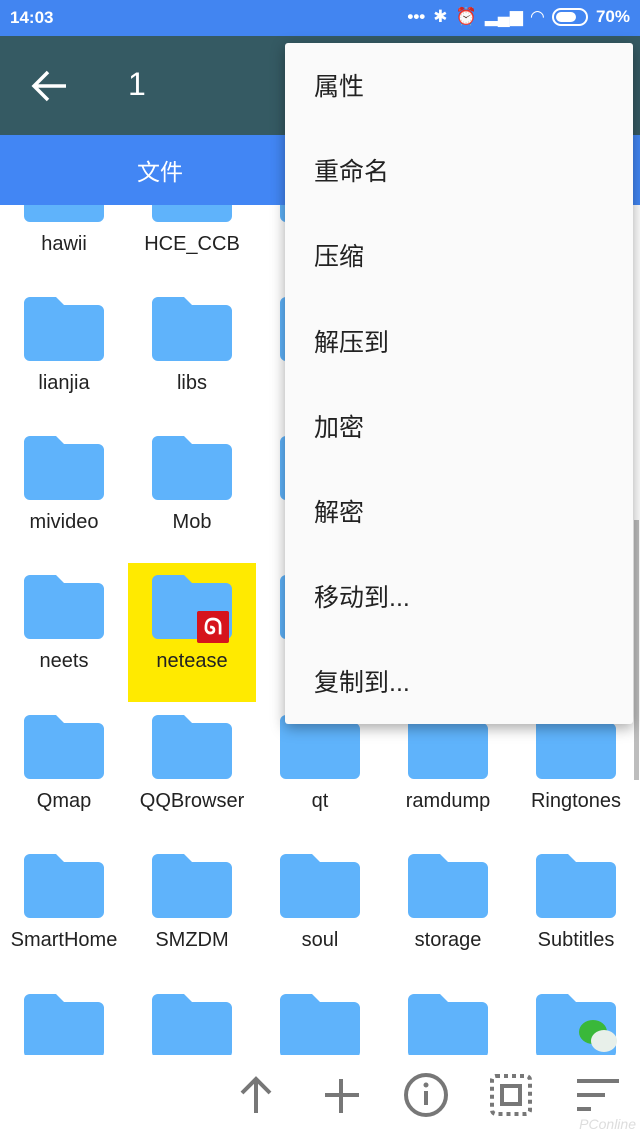 The image size is (640, 1138). Describe the element at coordinates (192, 801) in the screenshot. I see `folder-name: QQBrowser` at that location.